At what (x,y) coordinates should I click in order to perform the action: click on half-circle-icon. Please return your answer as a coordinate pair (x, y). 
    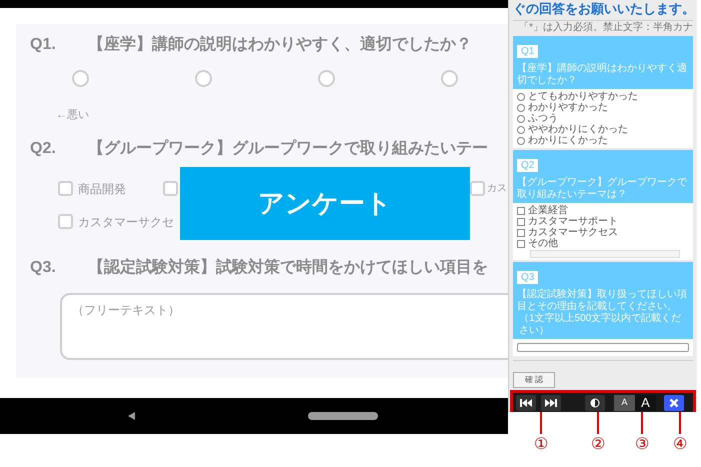
    Looking at the image, I should click on (595, 403).